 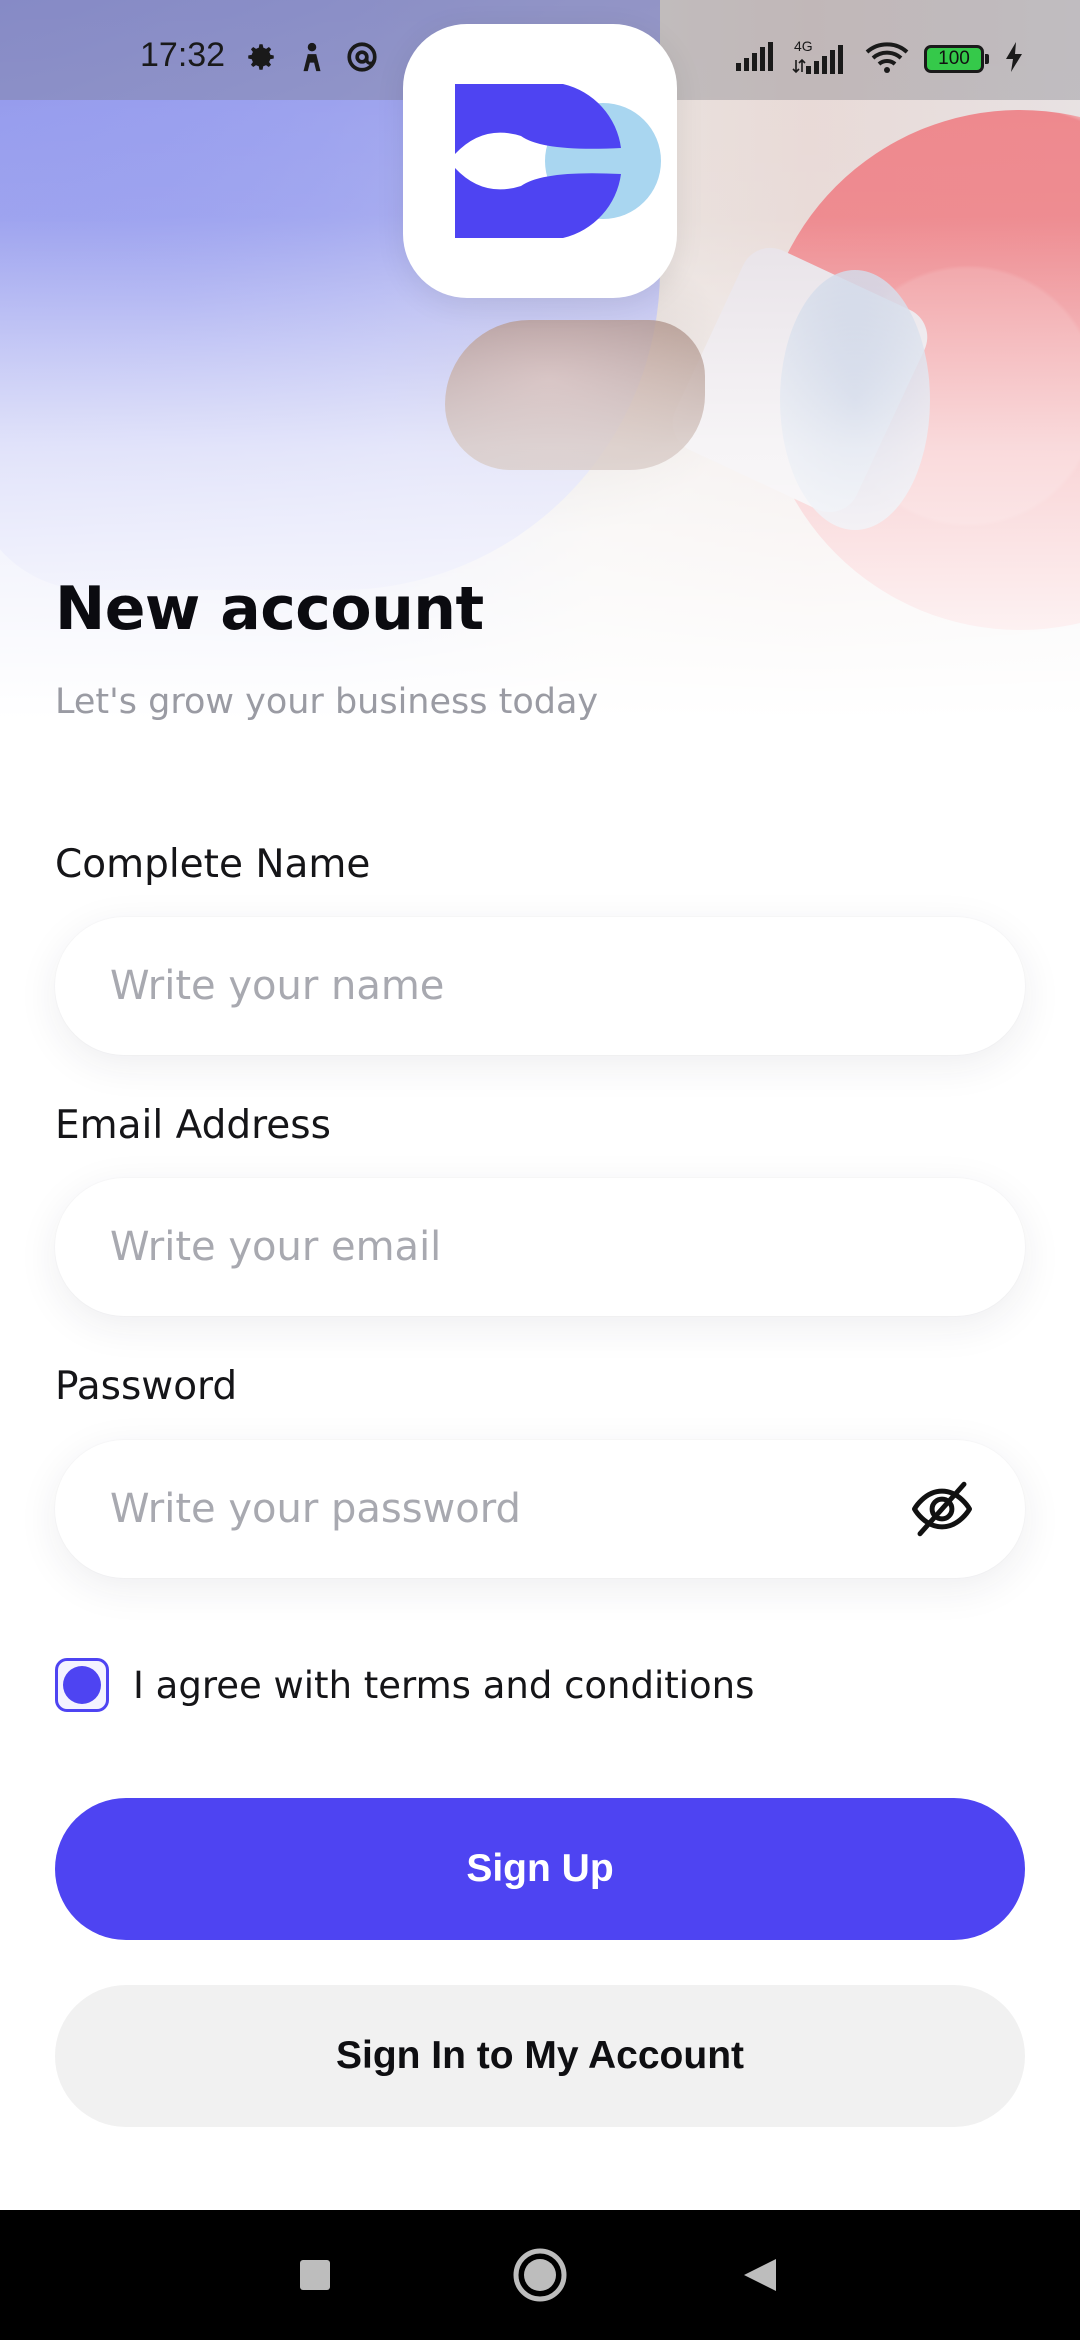 I want to click on name-input, so click(x=530, y=986).